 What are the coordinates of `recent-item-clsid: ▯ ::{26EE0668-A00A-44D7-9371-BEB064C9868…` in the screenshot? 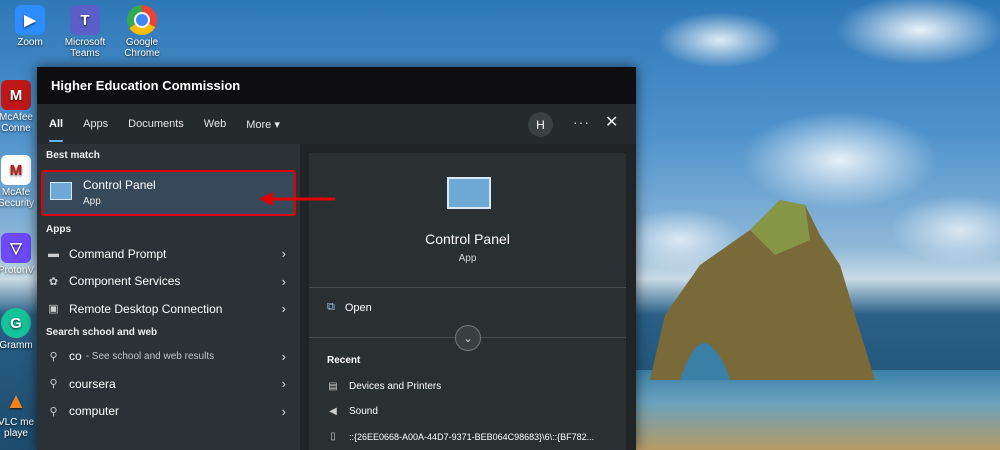 It's located at (460, 436).